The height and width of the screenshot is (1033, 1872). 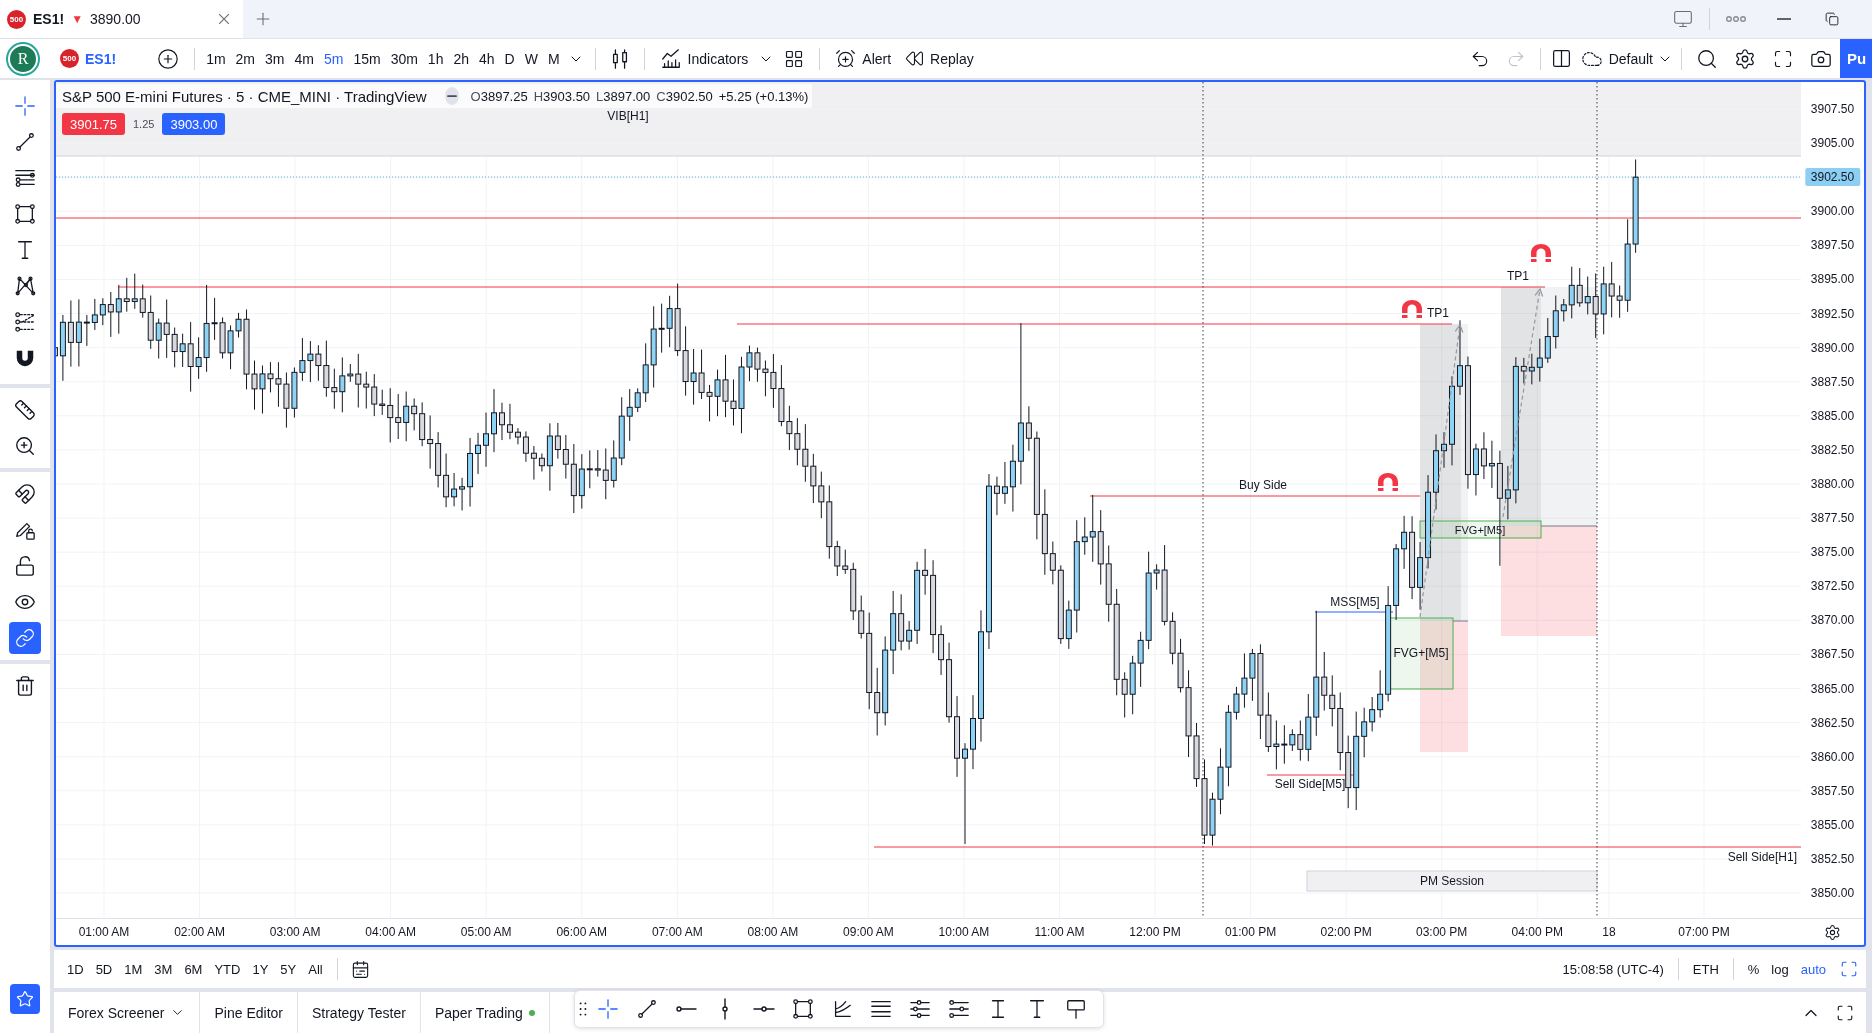 What do you see at coordinates (1832, 381) in the screenshot?
I see `price-tick: 3887.50` at bounding box center [1832, 381].